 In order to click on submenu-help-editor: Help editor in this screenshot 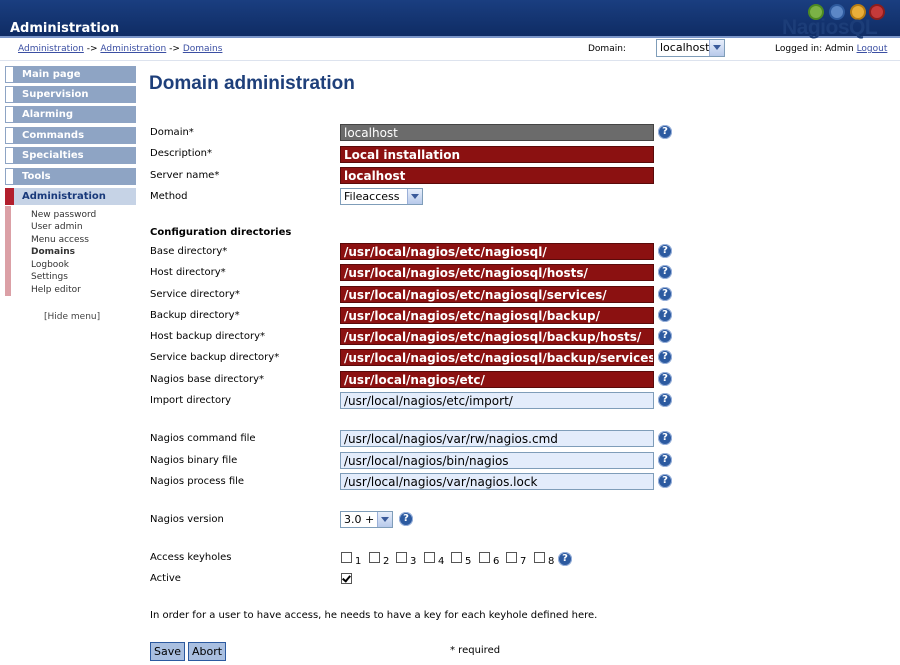, I will do `click(56, 290)`.